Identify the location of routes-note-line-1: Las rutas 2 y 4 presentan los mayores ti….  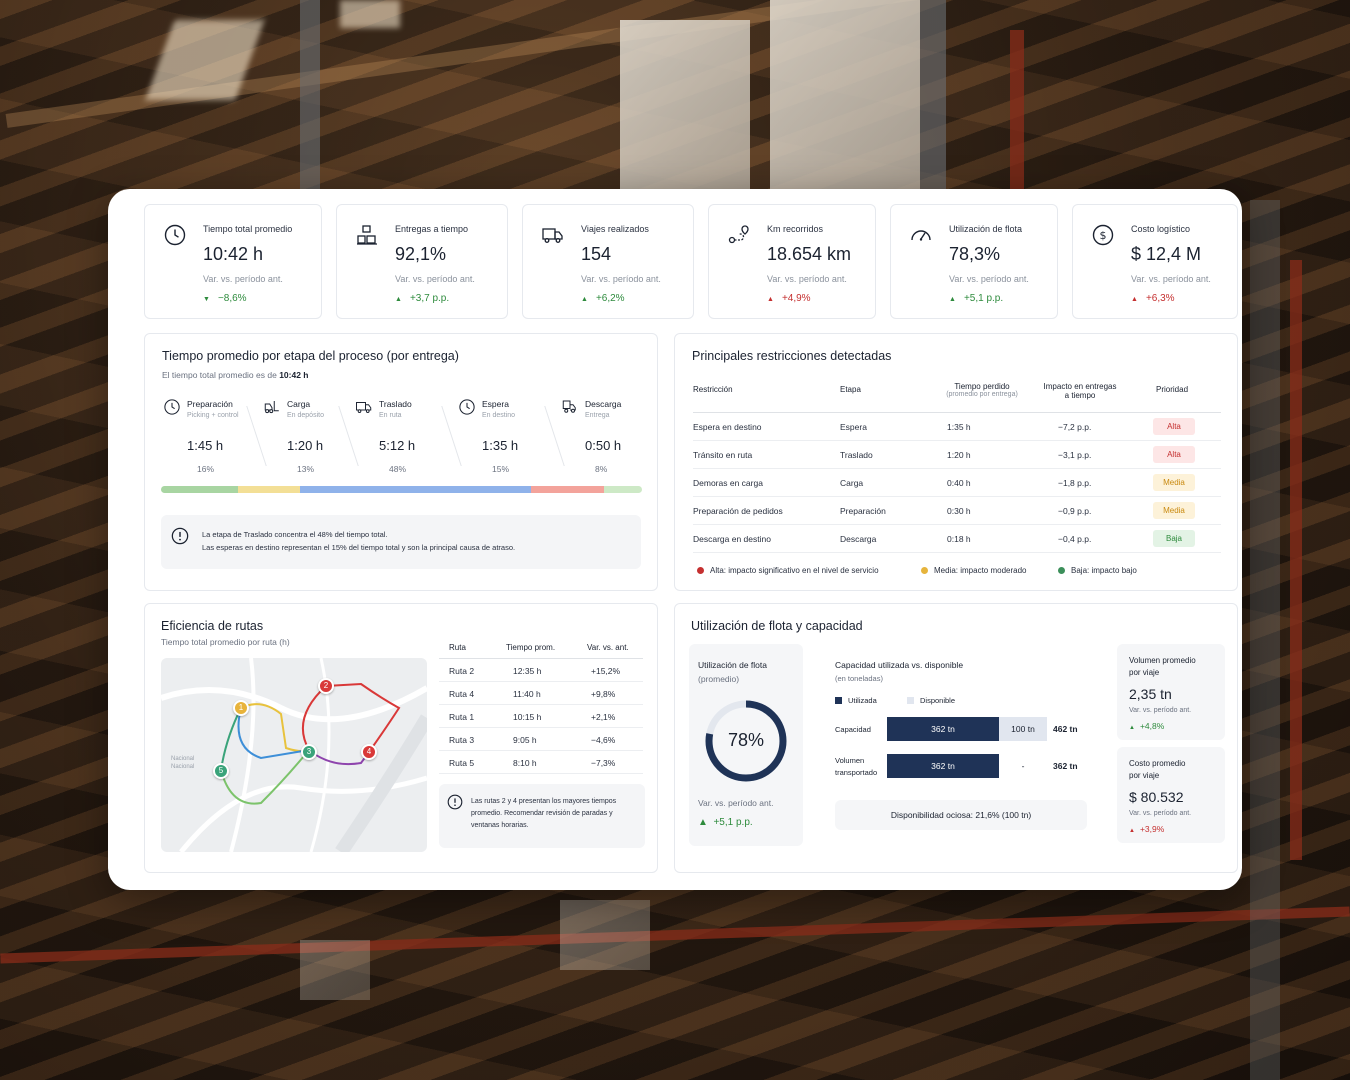
(544, 801).